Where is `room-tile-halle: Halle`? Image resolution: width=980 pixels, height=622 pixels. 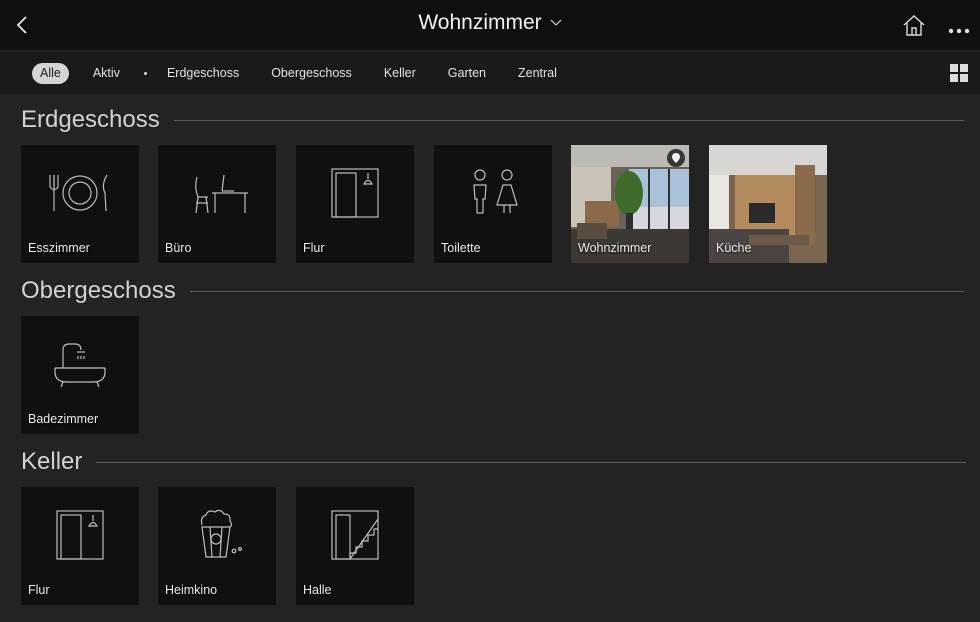
room-tile-halle: Halle is located at coordinates (355, 546).